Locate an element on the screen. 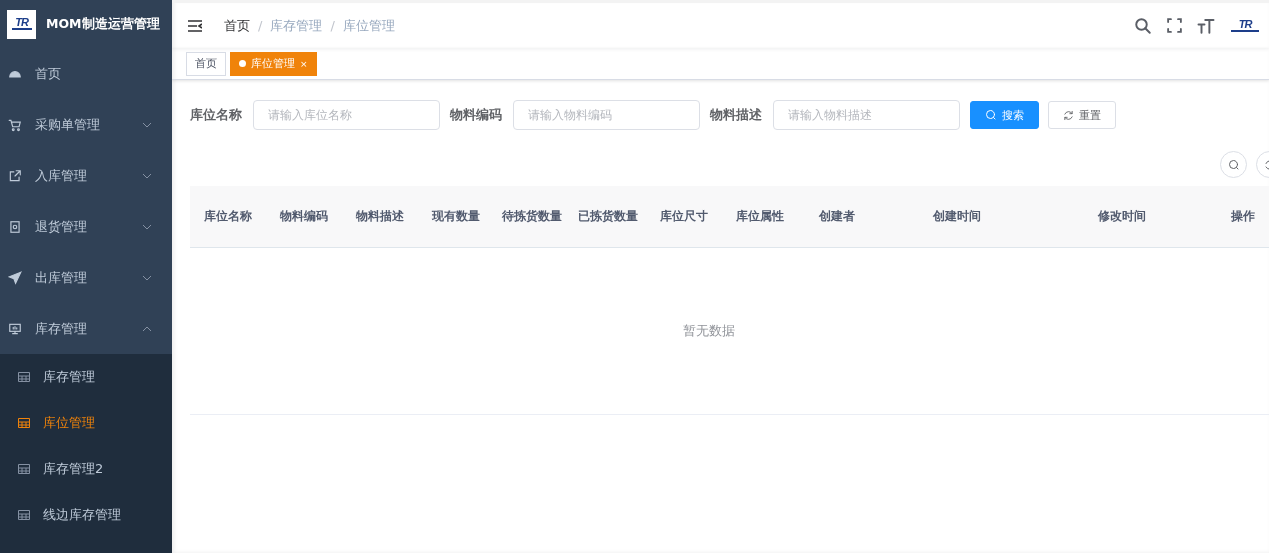 The height and width of the screenshot is (553, 1269). submenu-item: 线边库存管理 is located at coordinates (86, 515).